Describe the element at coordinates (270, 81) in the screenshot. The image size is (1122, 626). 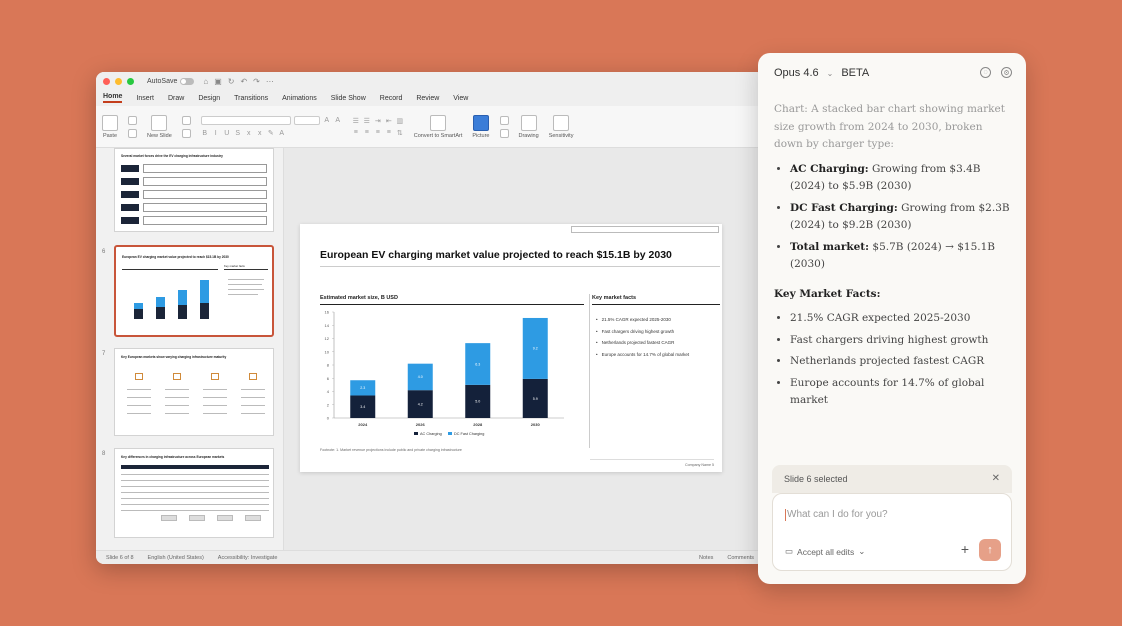
I see `more-icon: ⋯` at that location.